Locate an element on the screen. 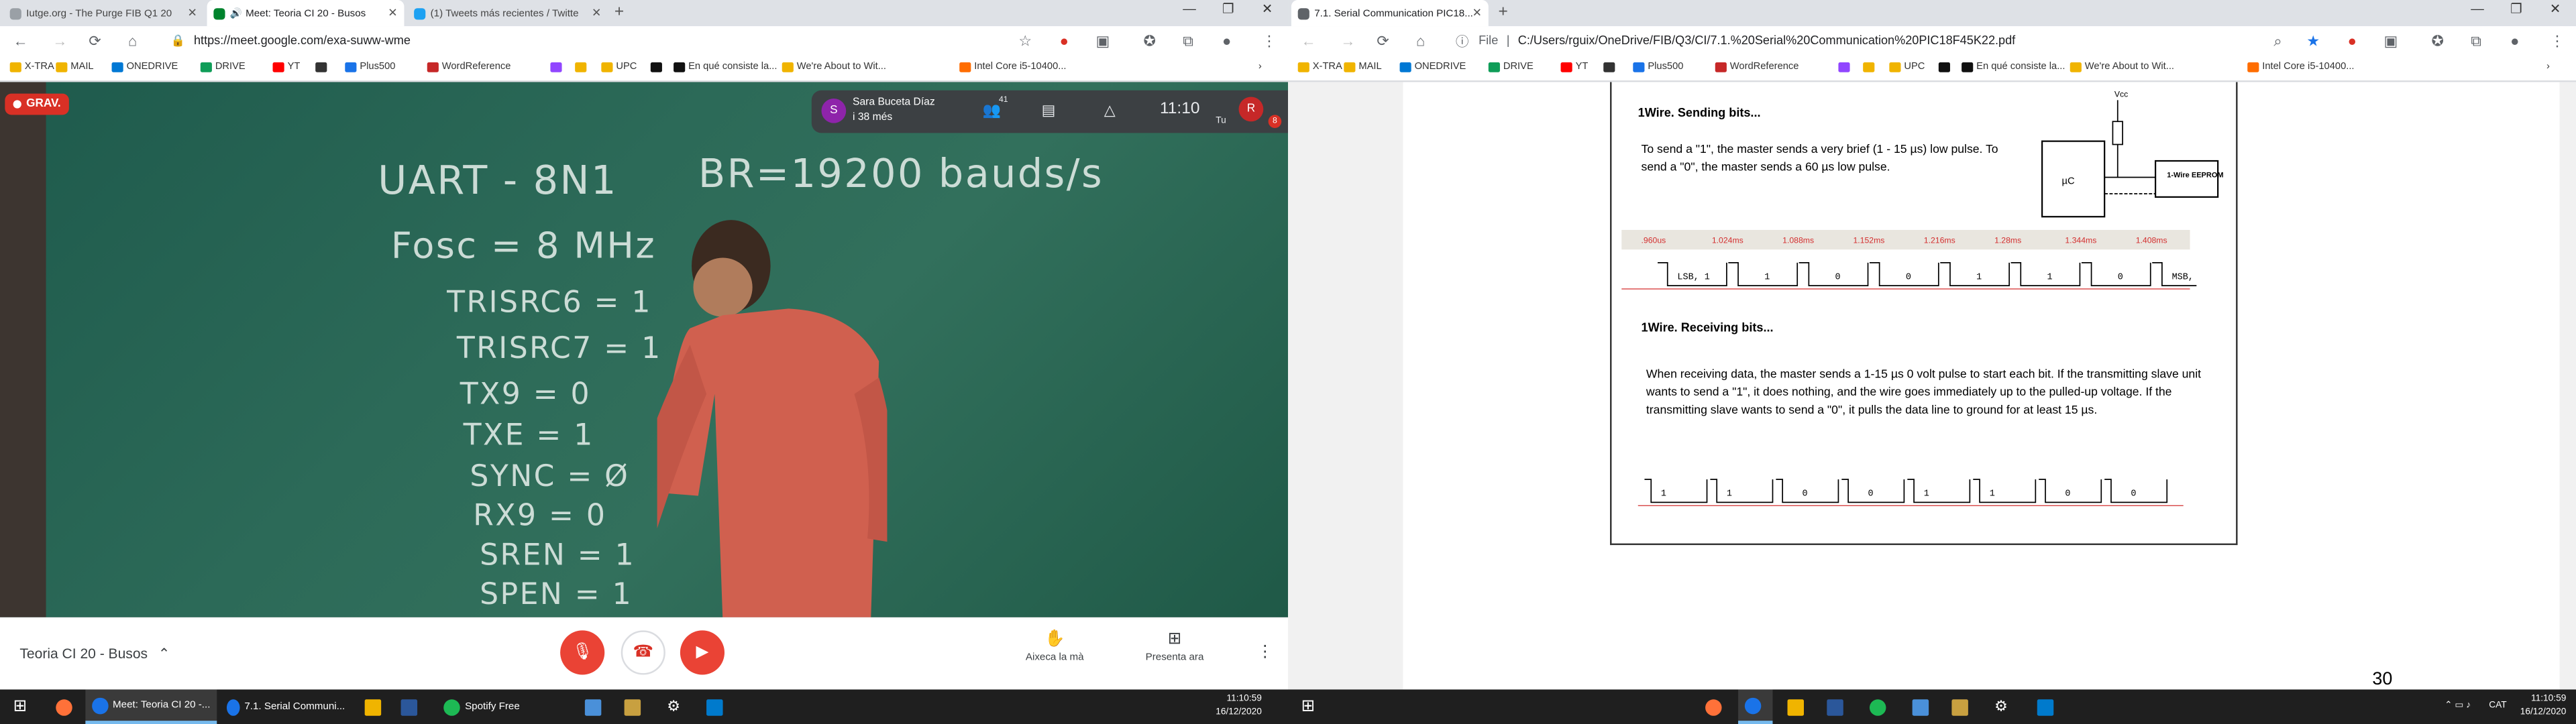 This screenshot has height=724, width=2576. clock-left: 11:10:59 16/12/2020 is located at coordinates (1239, 705).